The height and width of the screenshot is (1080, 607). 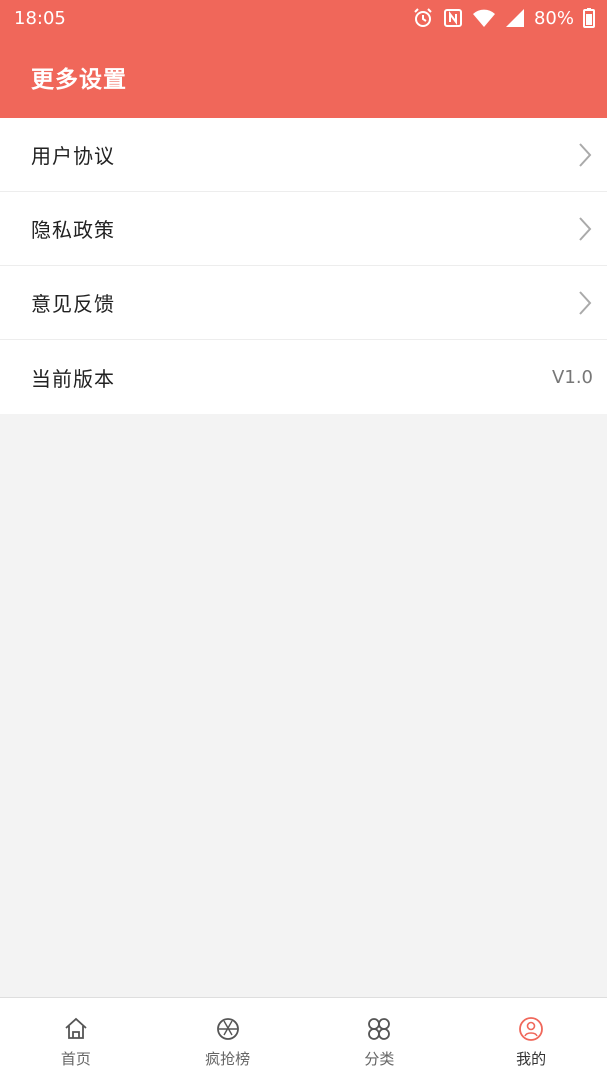 I want to click on nav-hot-ranking-label: 疯抢榜, so click(x=228, y=1059).